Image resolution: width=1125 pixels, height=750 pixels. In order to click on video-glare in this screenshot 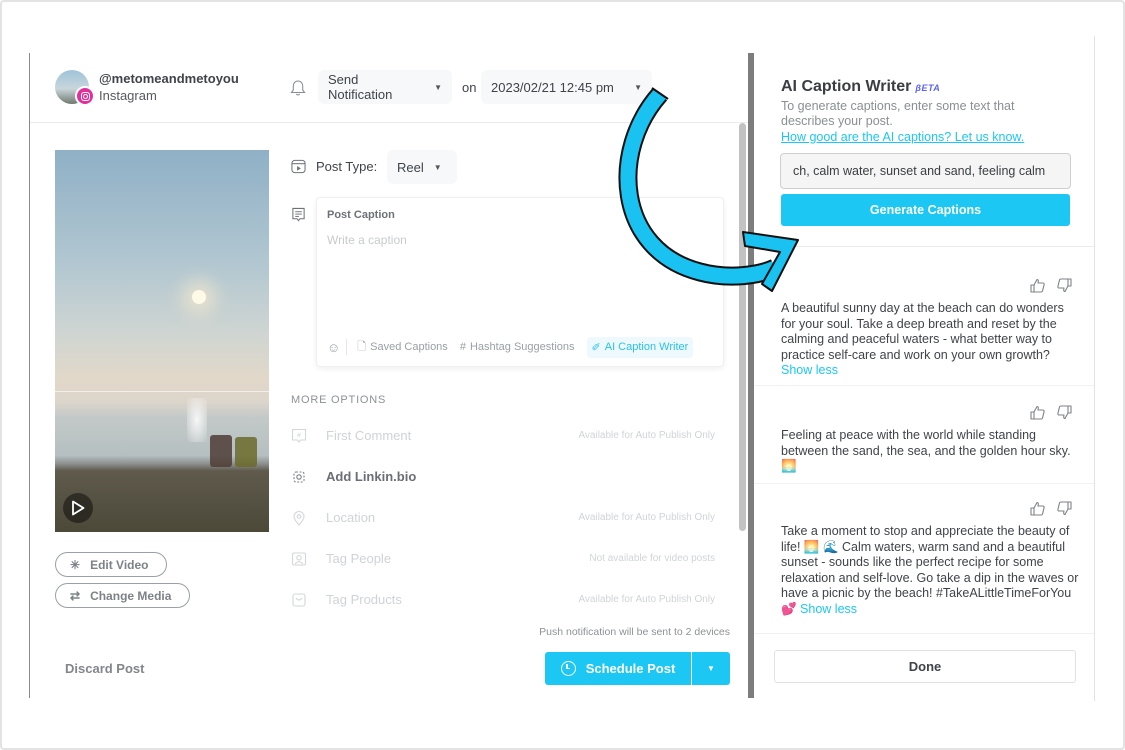, I will do `click(197, 420)`.